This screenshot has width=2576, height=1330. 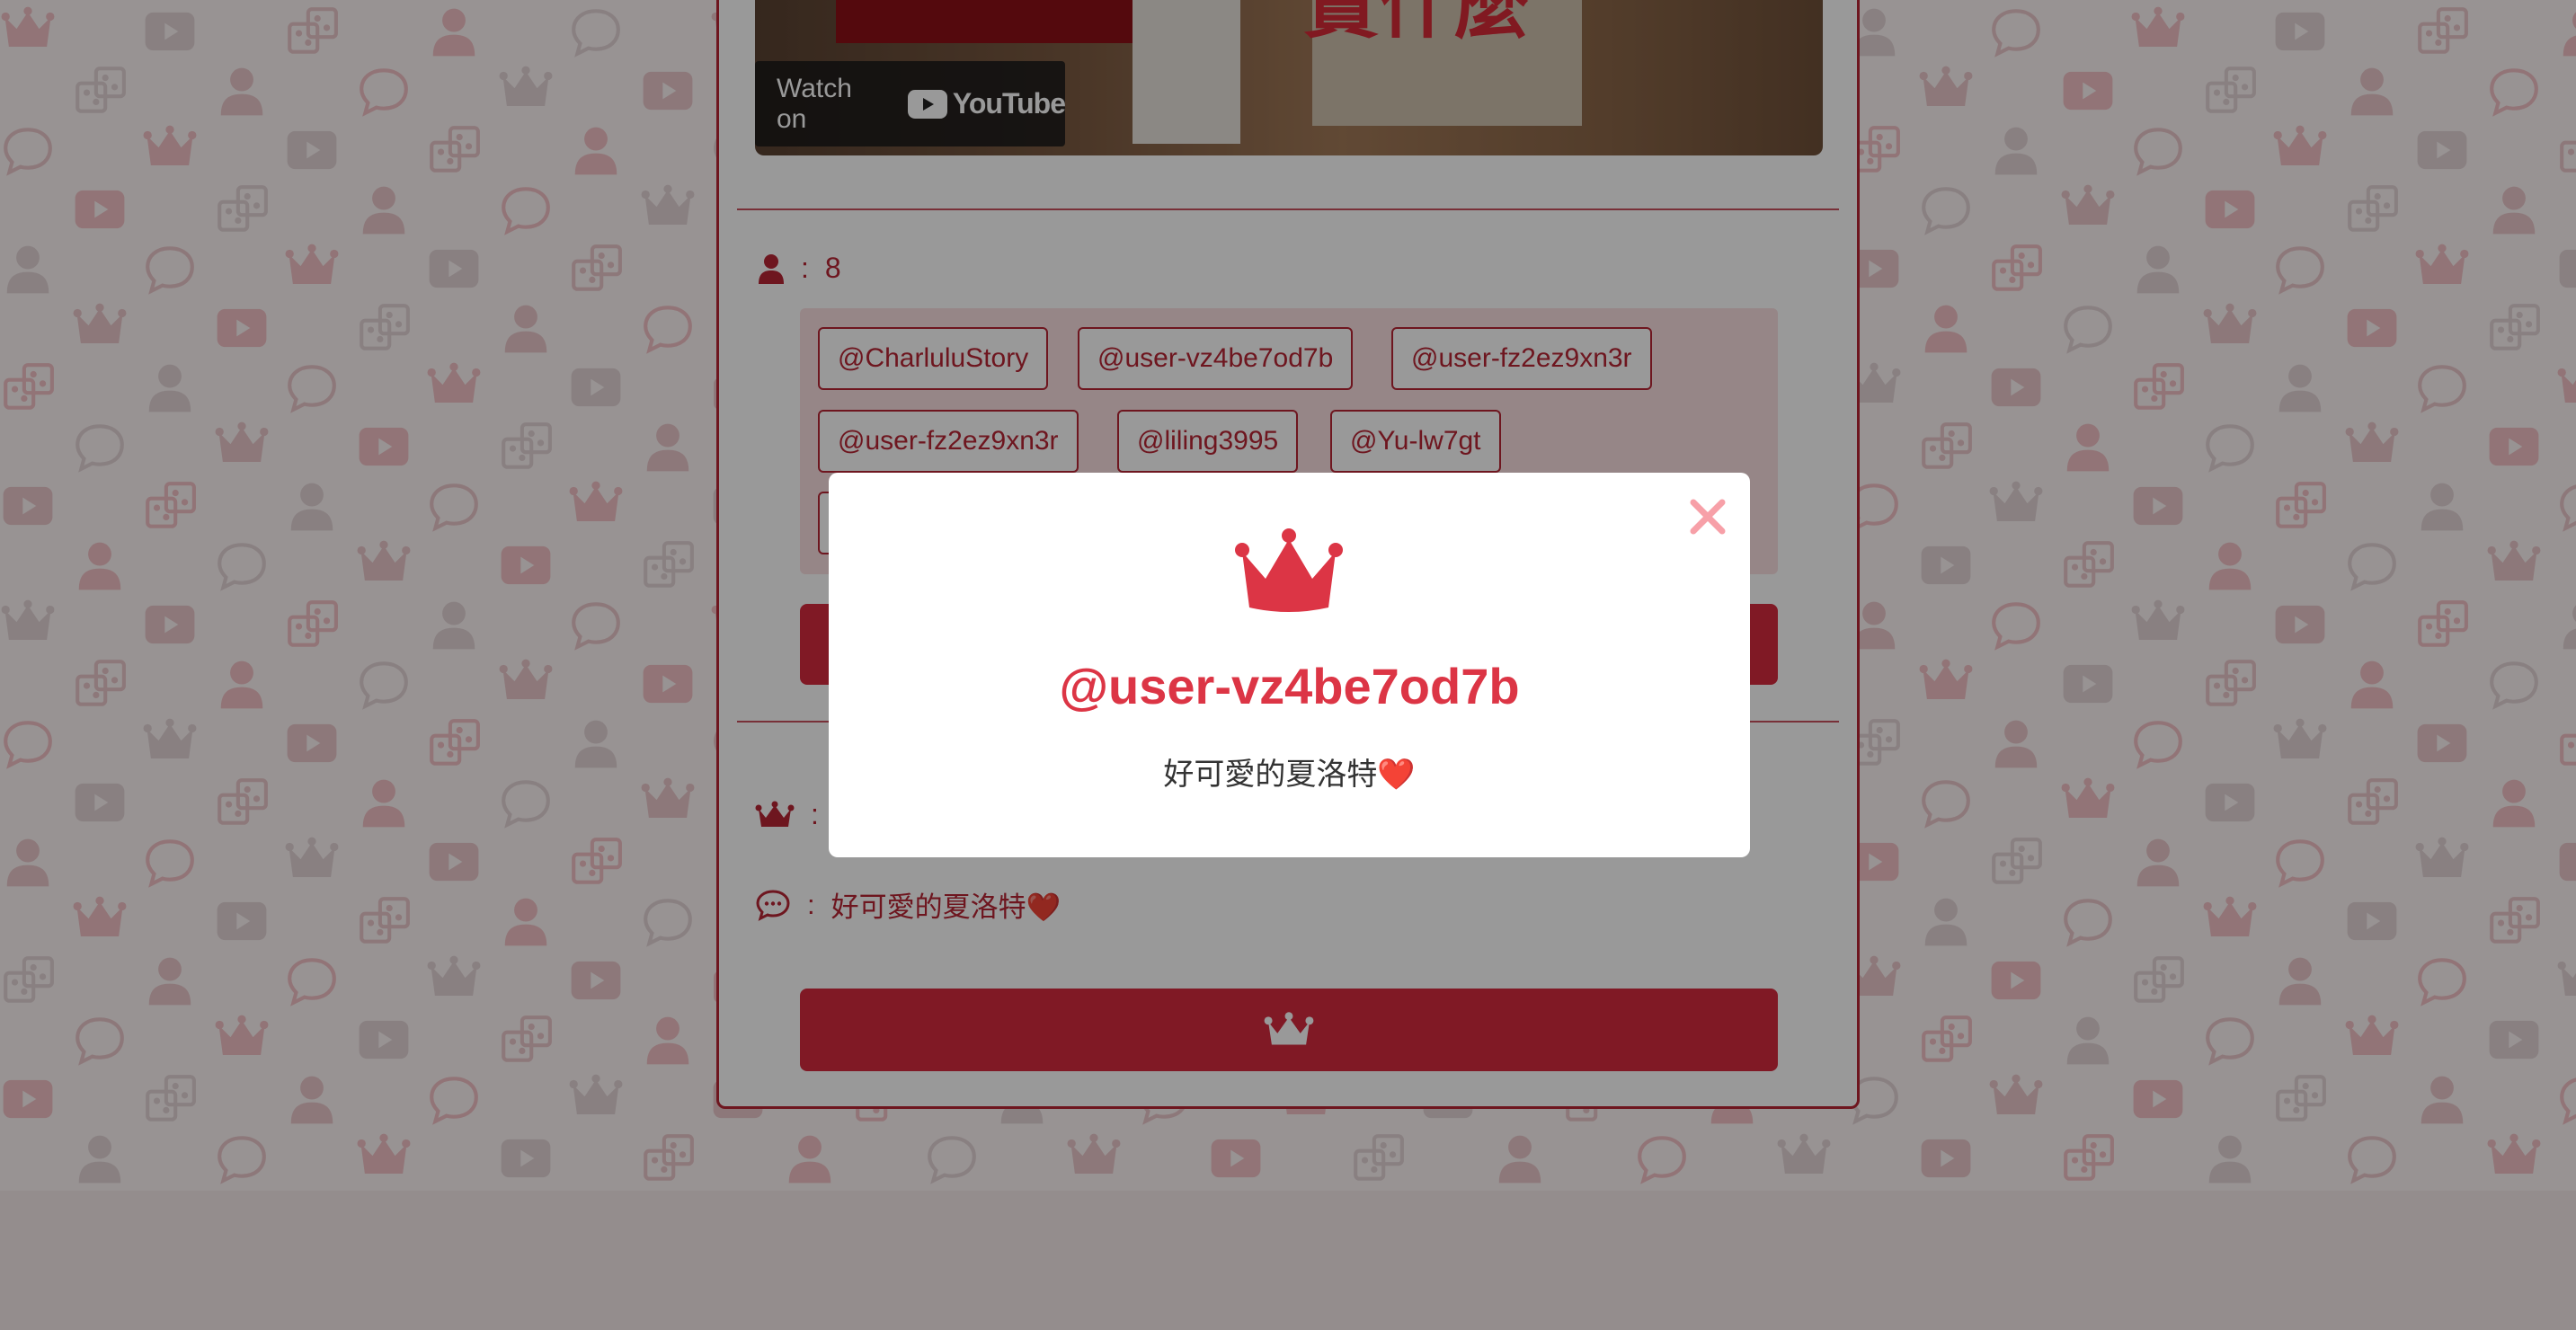 I want to click on crown-icon, so click(x=1289, y=570).